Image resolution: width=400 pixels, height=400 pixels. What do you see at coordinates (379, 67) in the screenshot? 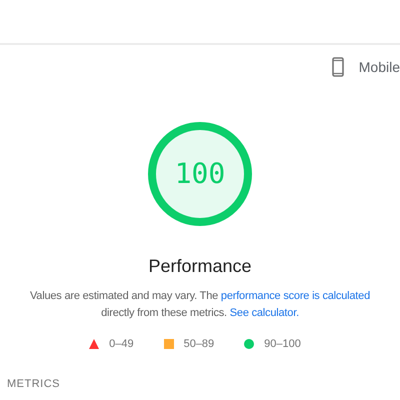
I see `device-label: Mobile` at bounding box center [379, 67].